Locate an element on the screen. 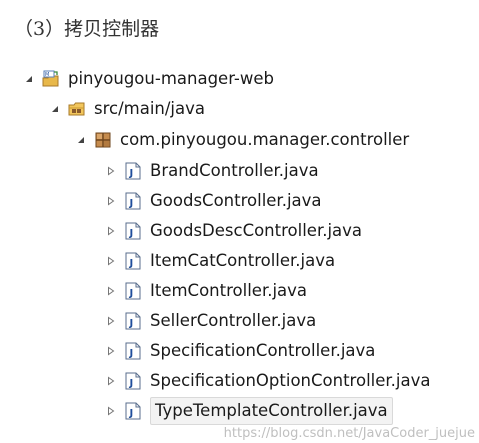 The height and width of the screenshot is (443, 479). java-file-label: SpecificationController.java is located at coordinates (263, 350).